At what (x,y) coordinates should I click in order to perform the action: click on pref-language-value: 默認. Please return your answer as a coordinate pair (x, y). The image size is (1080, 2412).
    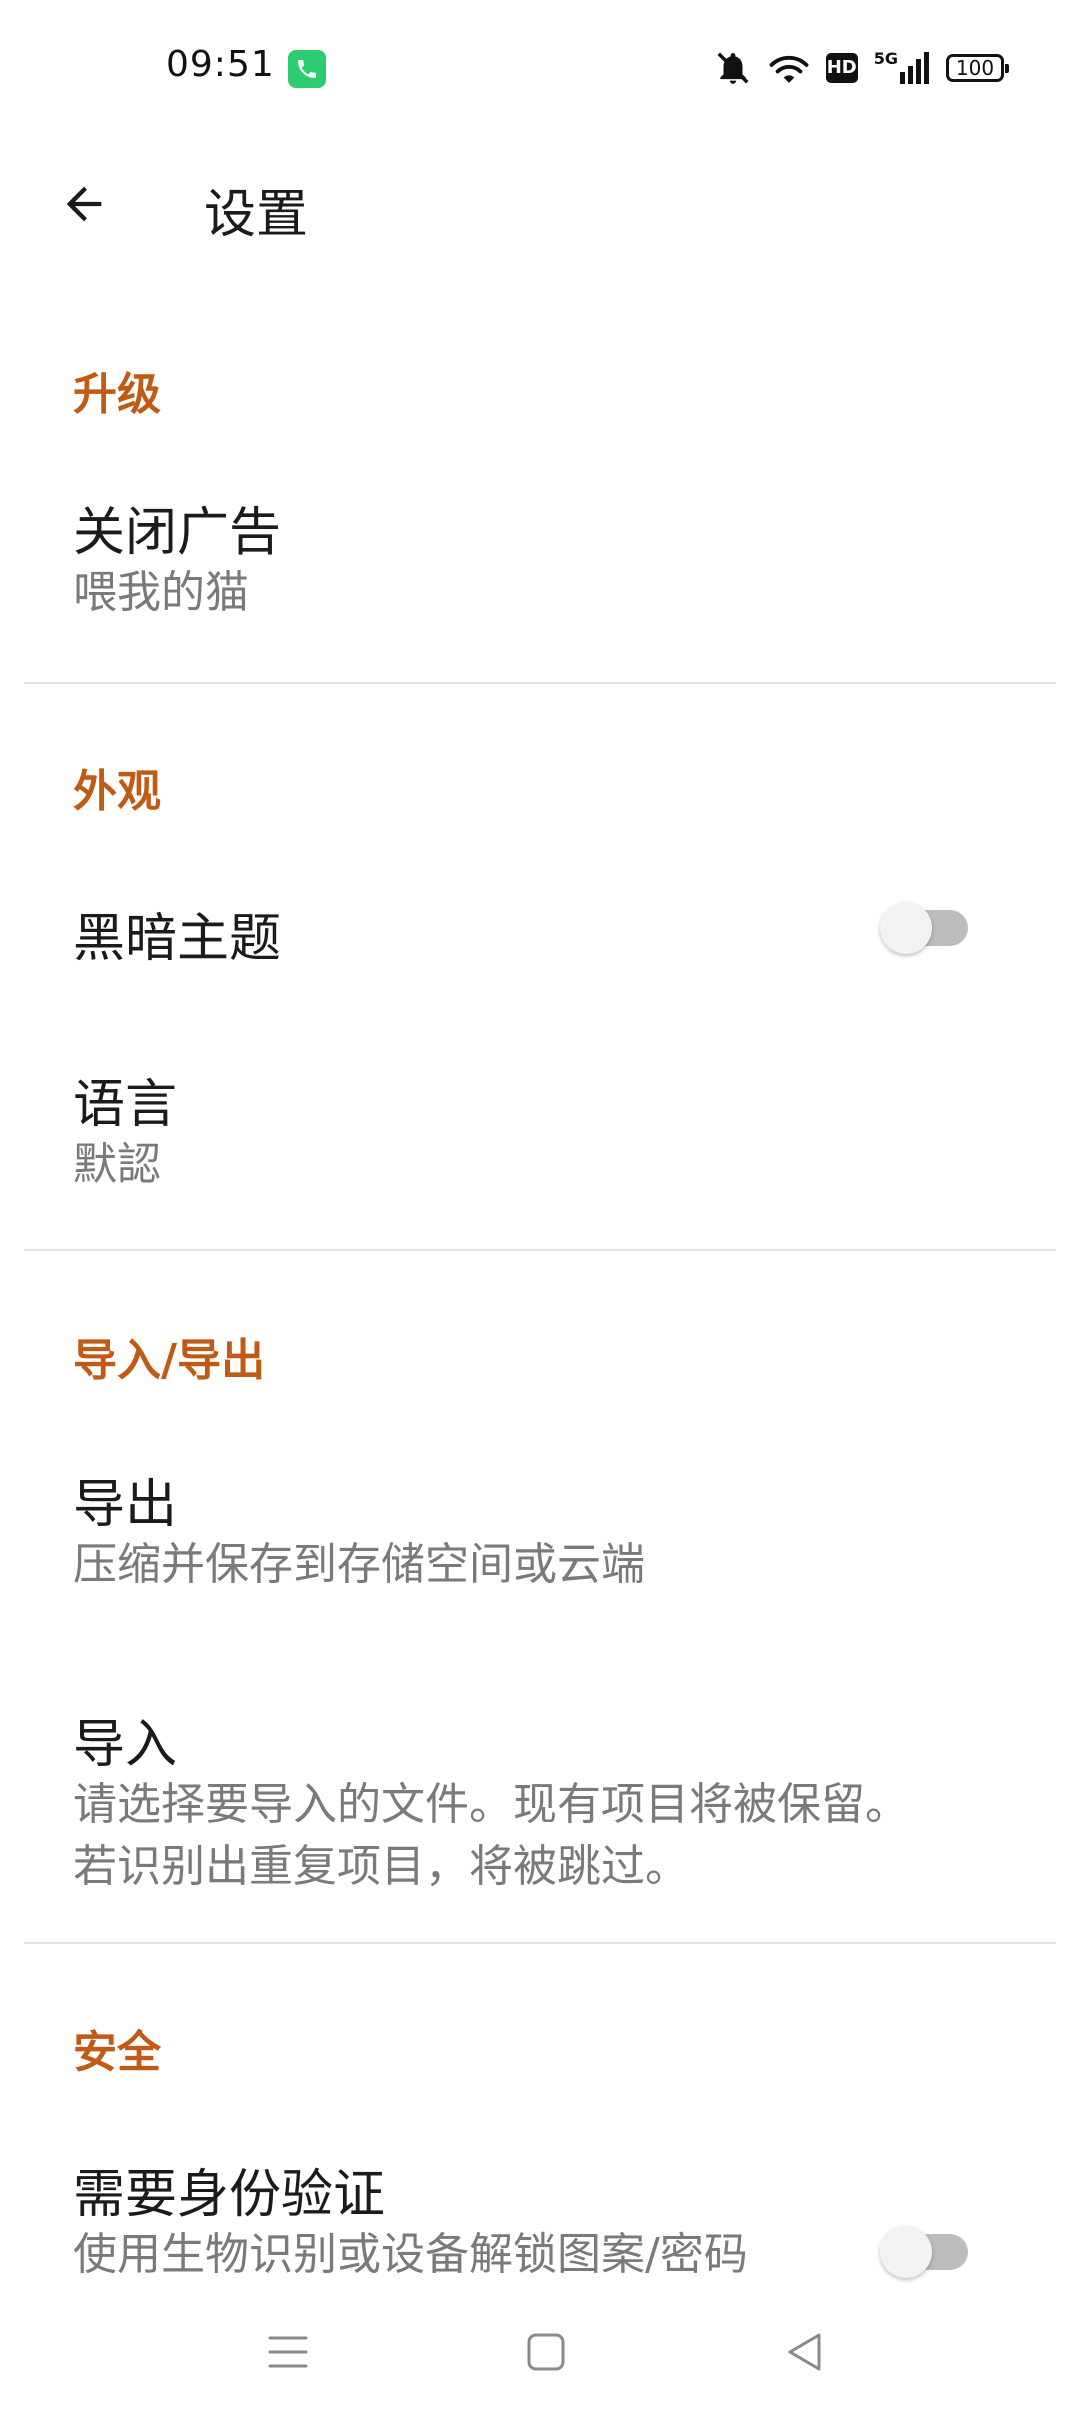
    Looking at the image, I should click on (117, 1164).